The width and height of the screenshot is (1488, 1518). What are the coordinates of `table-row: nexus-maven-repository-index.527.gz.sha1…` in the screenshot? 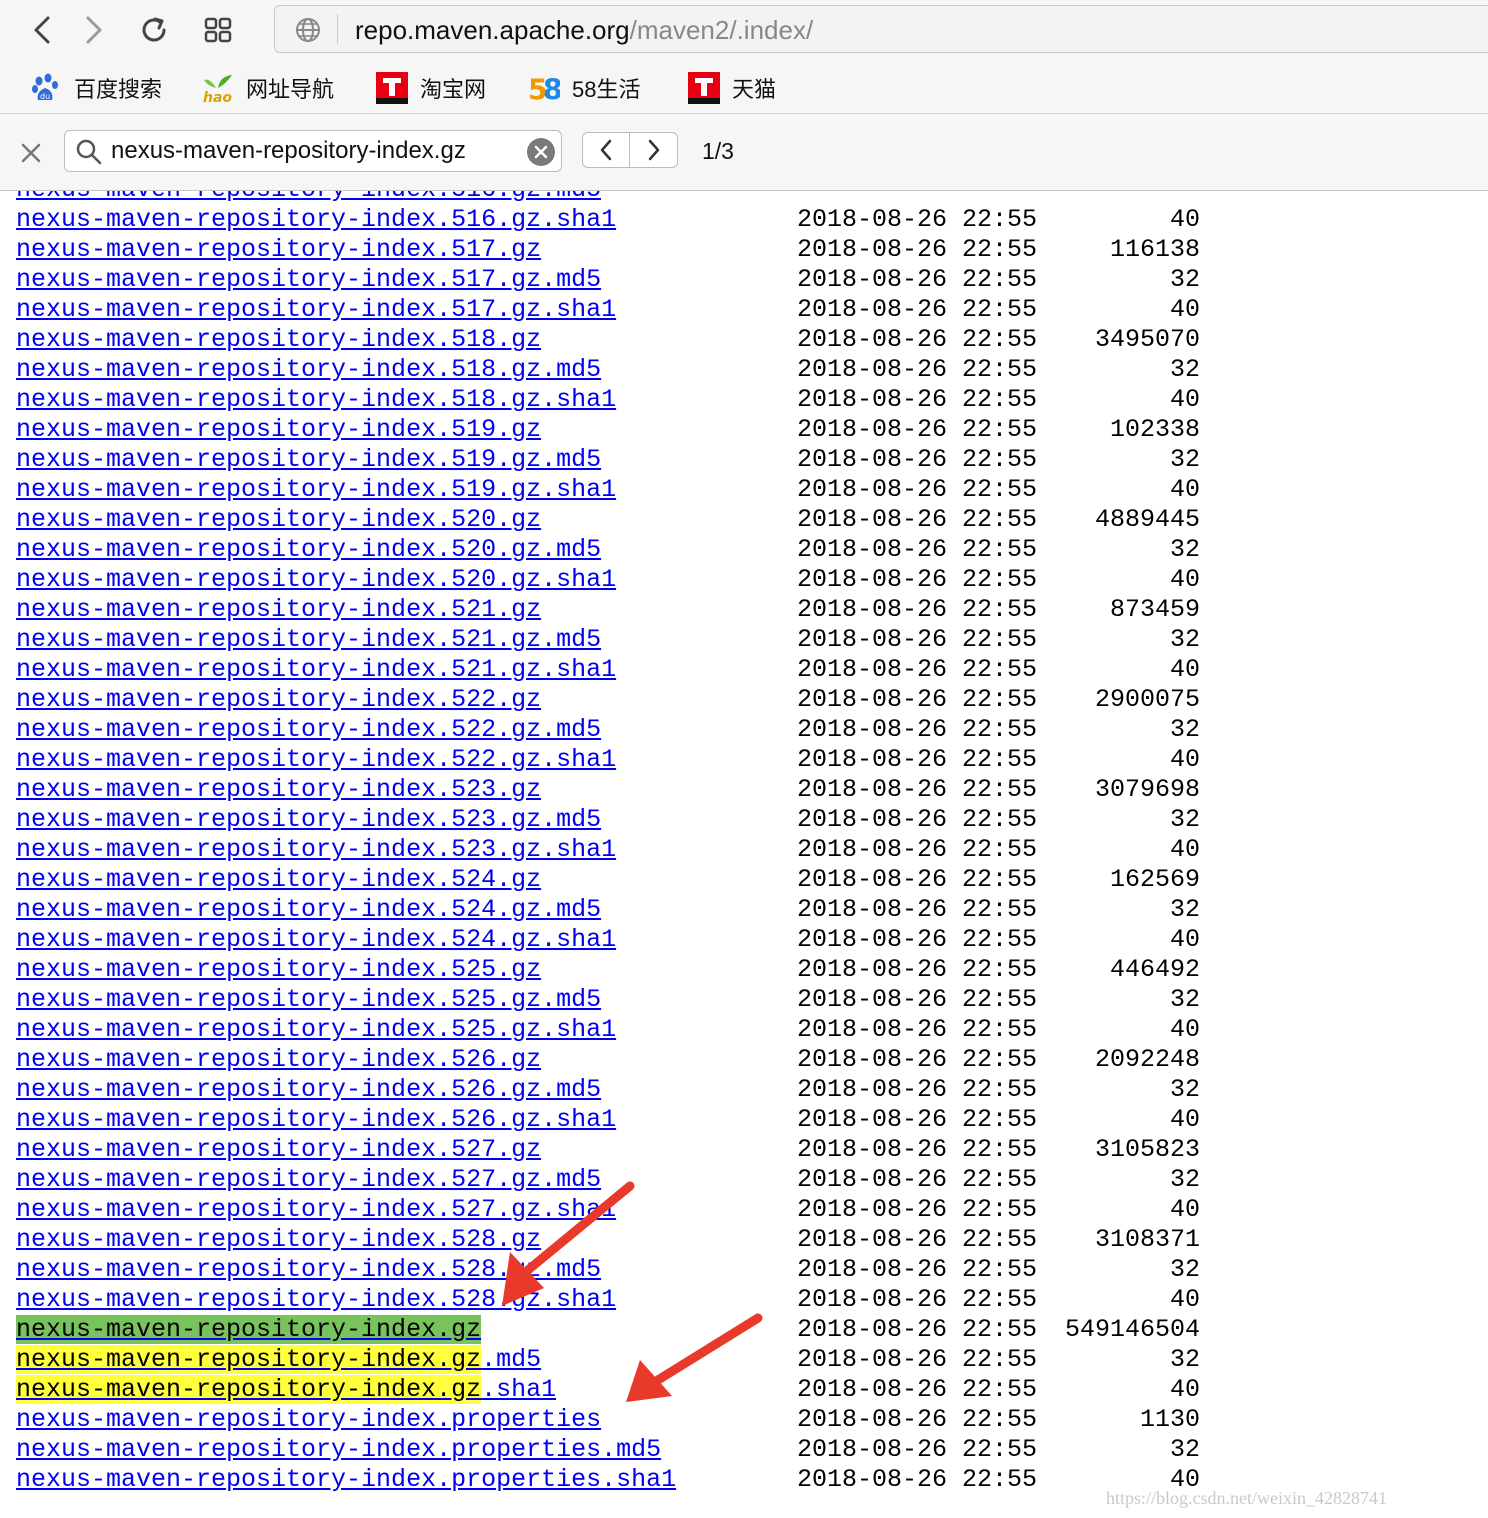 It's located at (744, 1210).